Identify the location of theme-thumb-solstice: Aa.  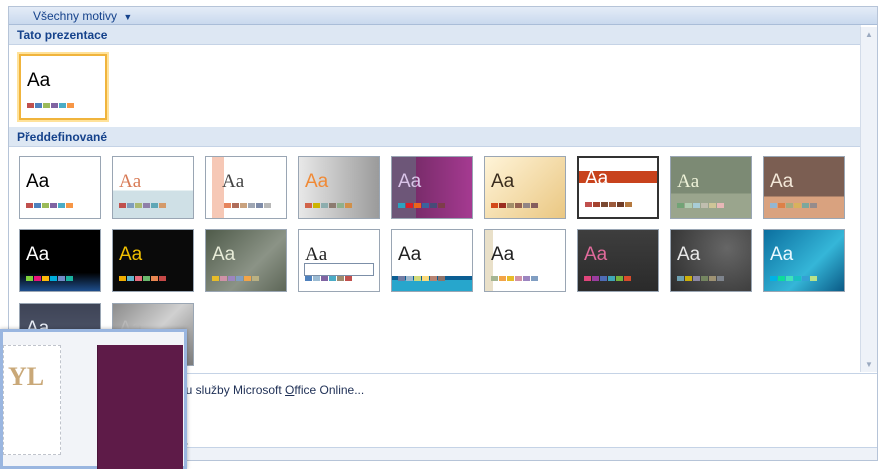
(618, 260).